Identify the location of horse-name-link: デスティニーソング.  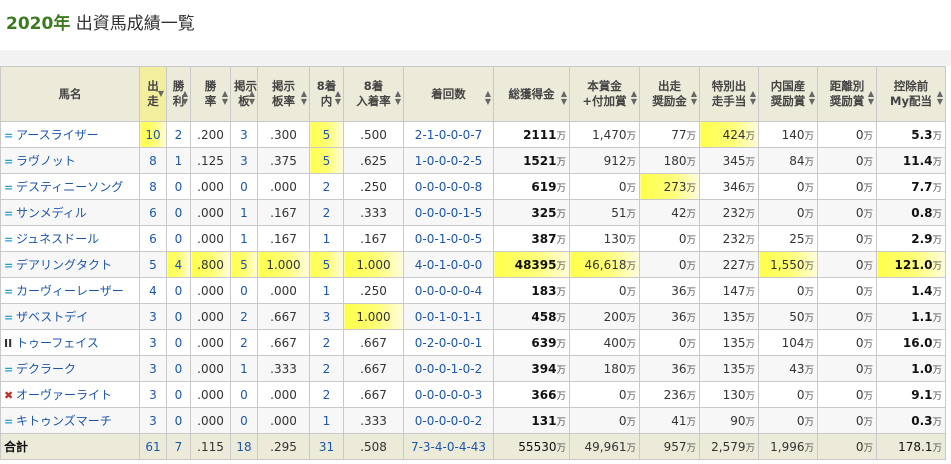
(69, 187).